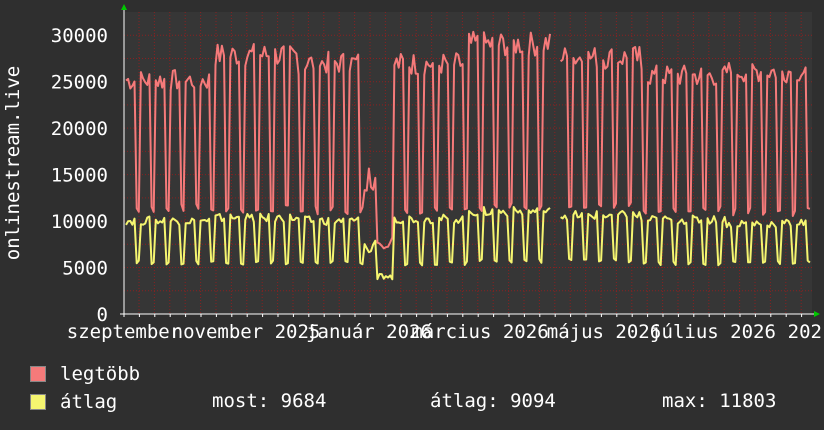 This screenshot has width=824, height=430. I want to click on legend-item-legtobb: legtöbb, so click(85, 374).